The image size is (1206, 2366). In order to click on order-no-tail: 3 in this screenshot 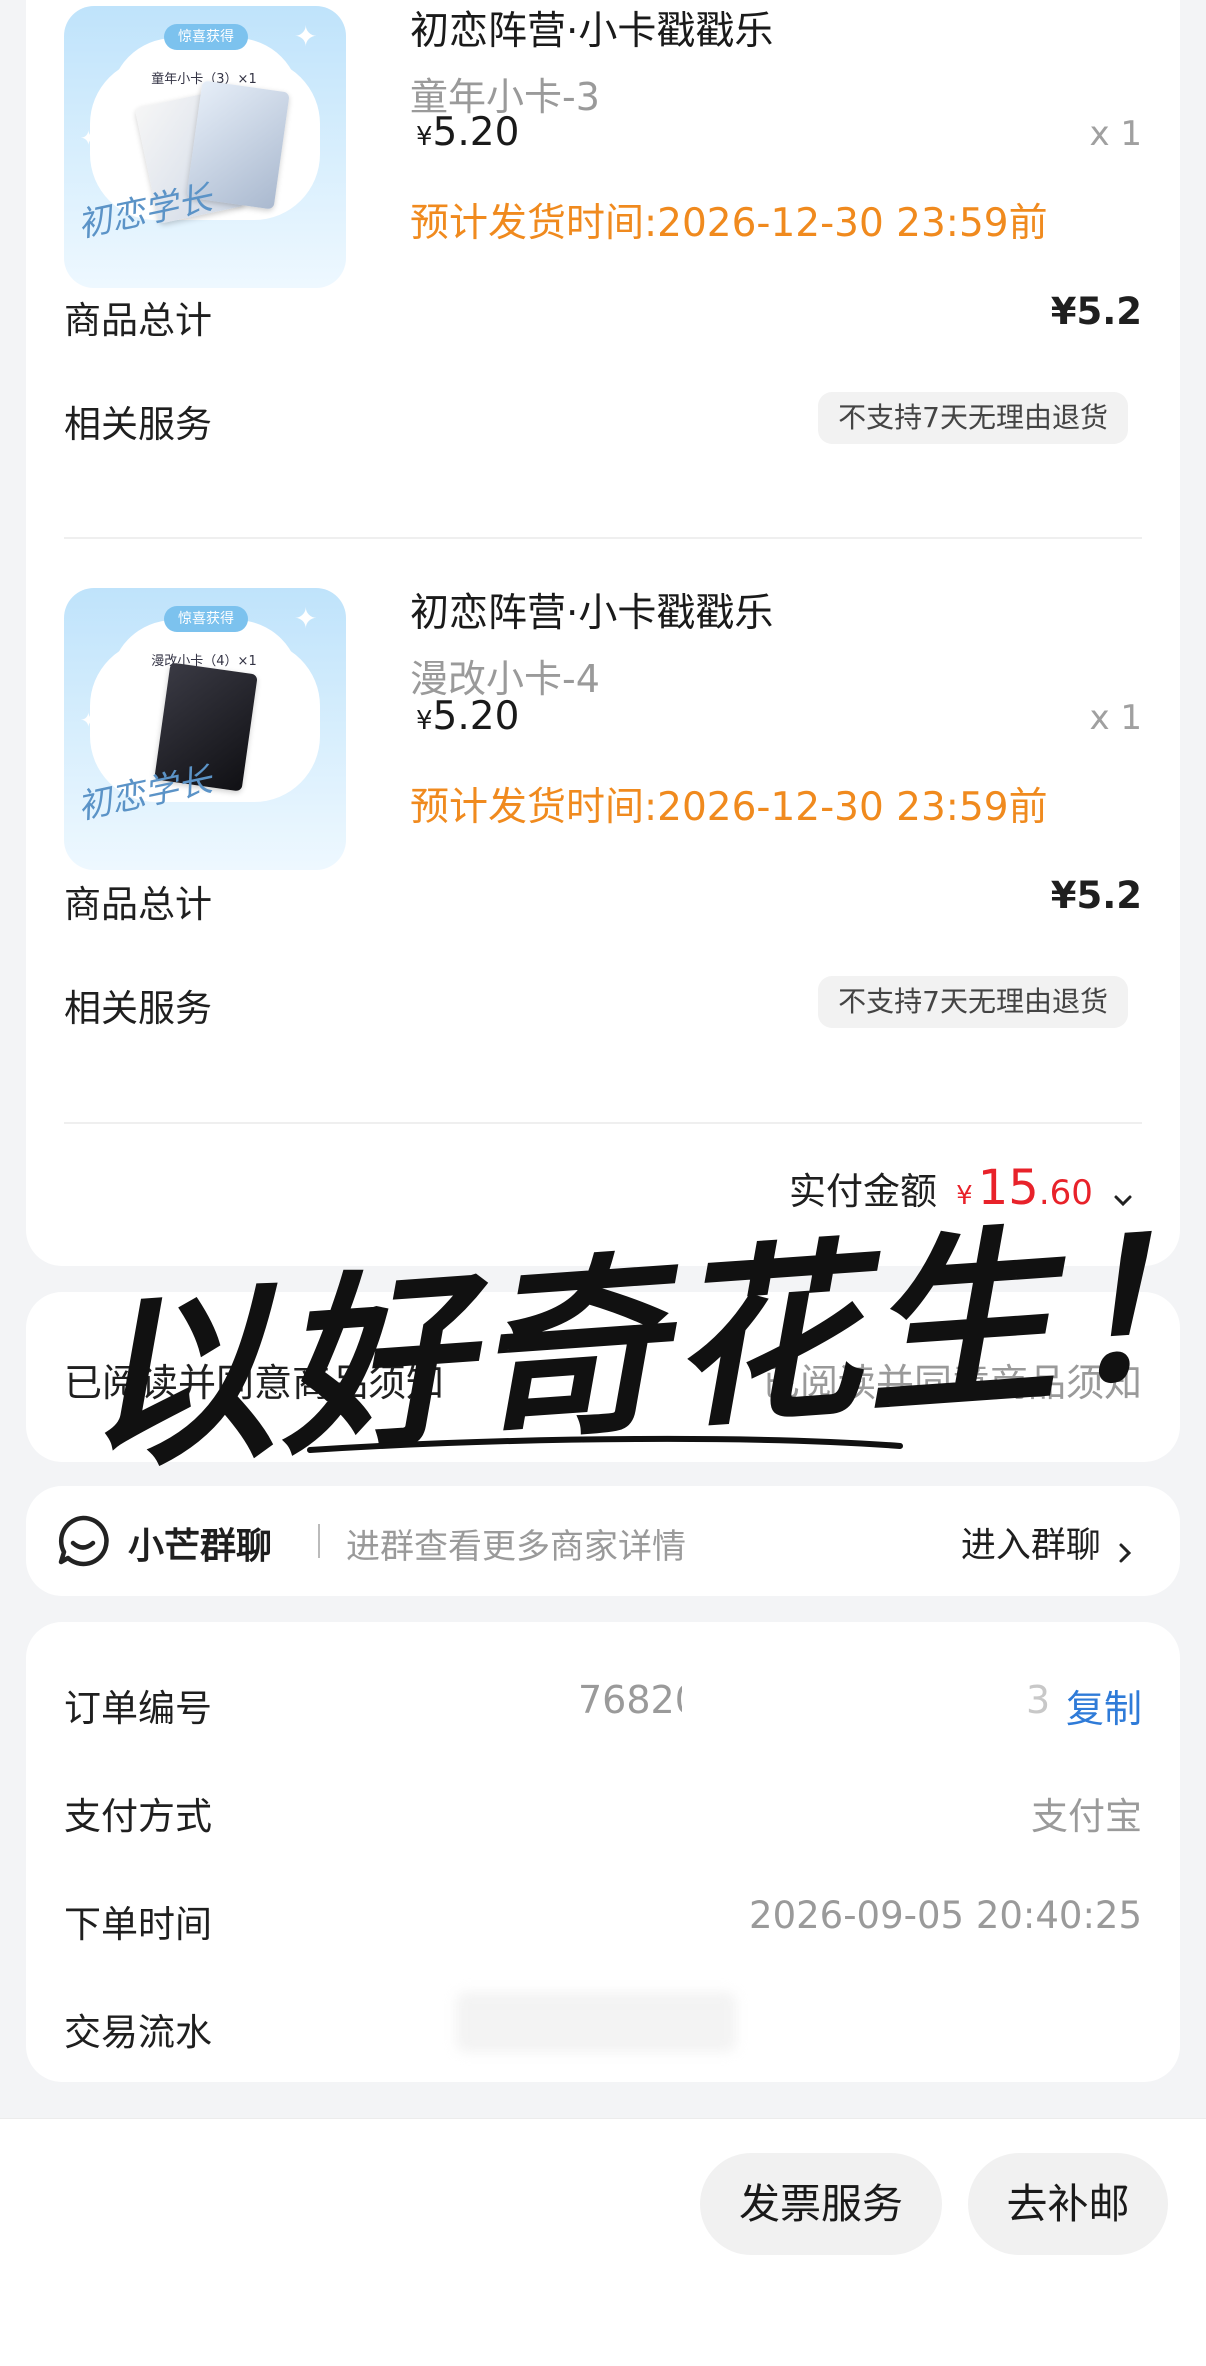, I will do `click(1038, 1700)`.